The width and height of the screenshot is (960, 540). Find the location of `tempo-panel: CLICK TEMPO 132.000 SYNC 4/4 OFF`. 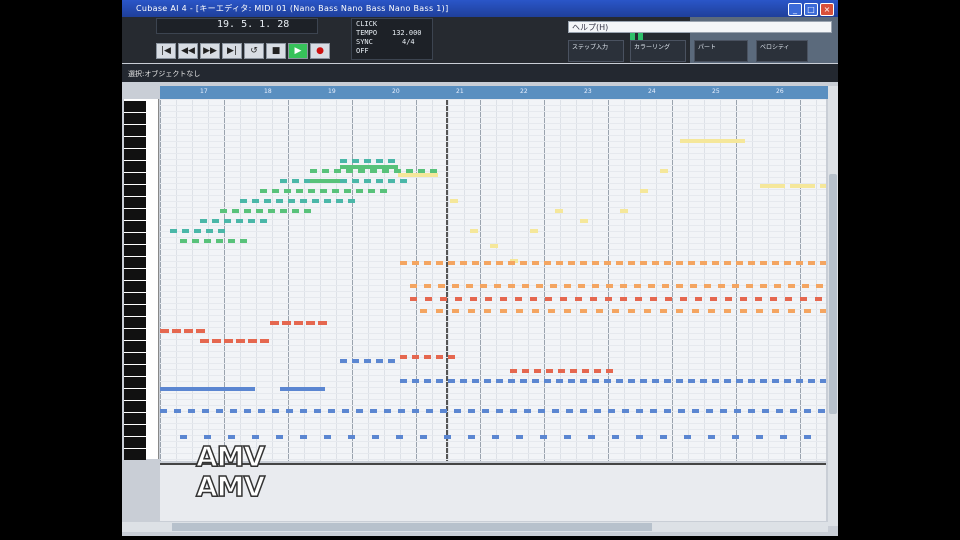

tempo-panel: CLICK TEMPO 132.000 SYNC 4/4 OFF is located at coordinates (392, 39).